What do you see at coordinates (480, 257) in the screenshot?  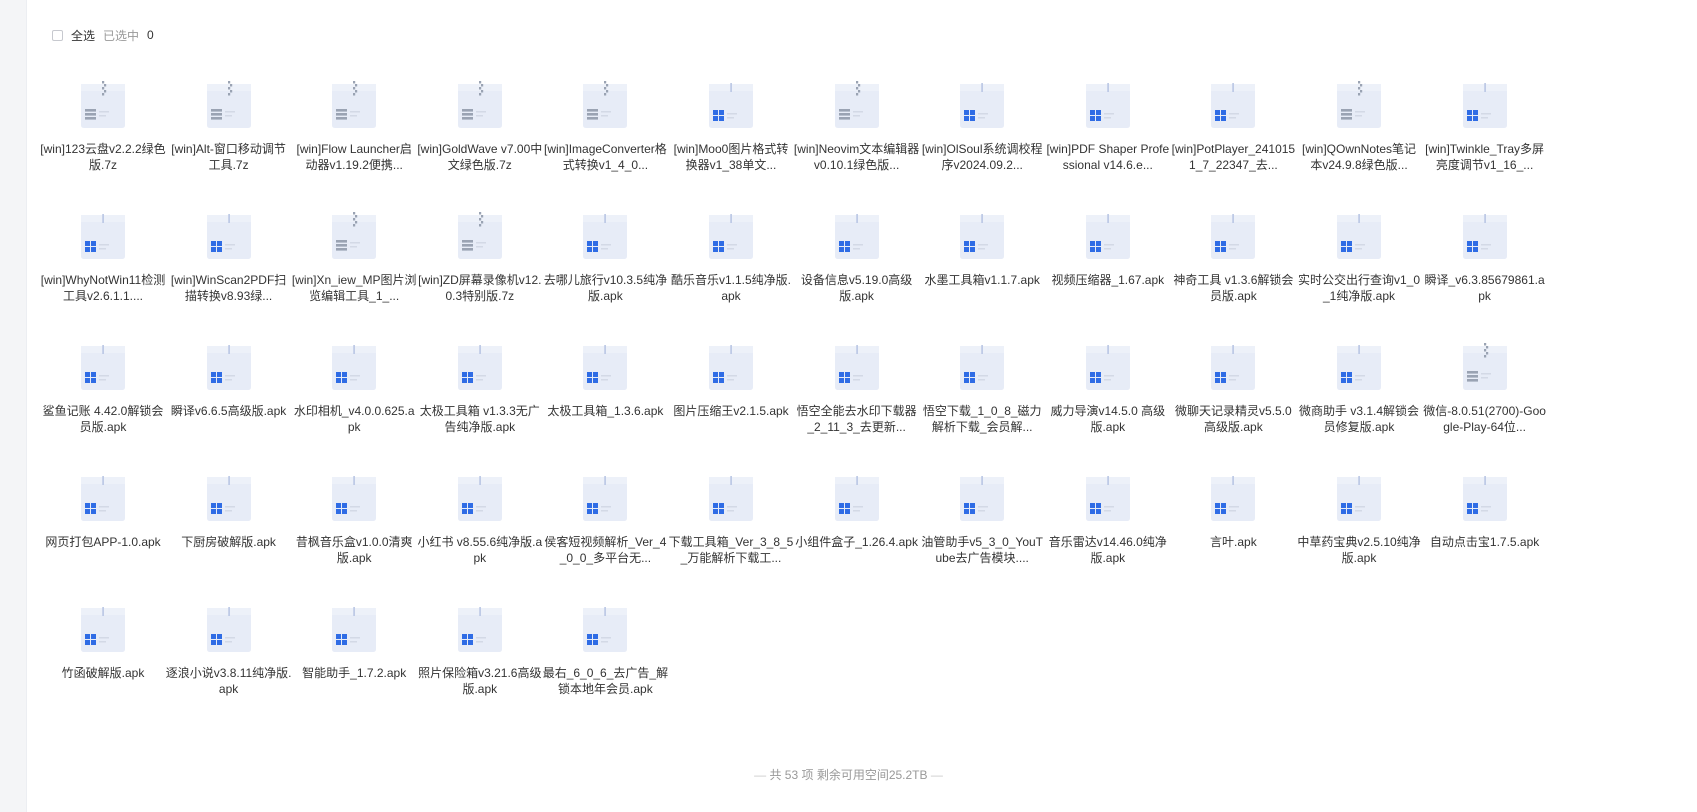 I see `file-item: [win]ZD屏幕录像机v12.0.3特别版.7z` at bounding box center [480, 257].